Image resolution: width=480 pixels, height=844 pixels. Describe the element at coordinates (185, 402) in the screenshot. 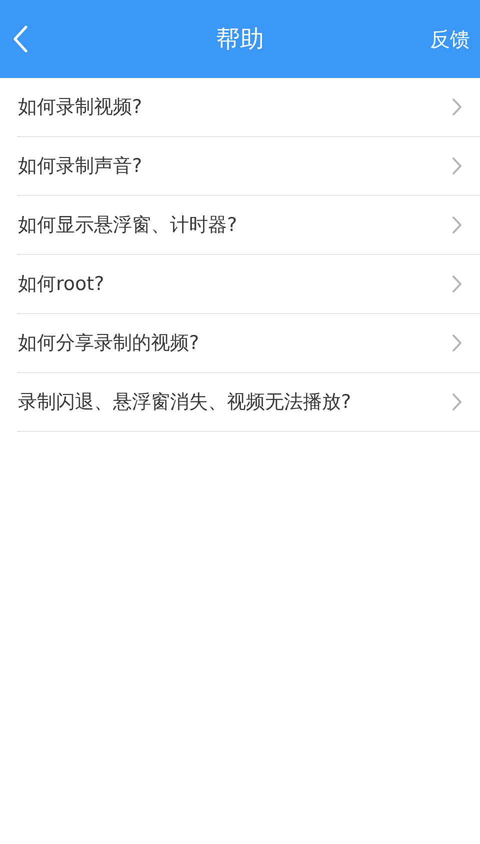

I see `help-item: 录制闪退、悬浮窗消失、视频无法播放?` at that location.